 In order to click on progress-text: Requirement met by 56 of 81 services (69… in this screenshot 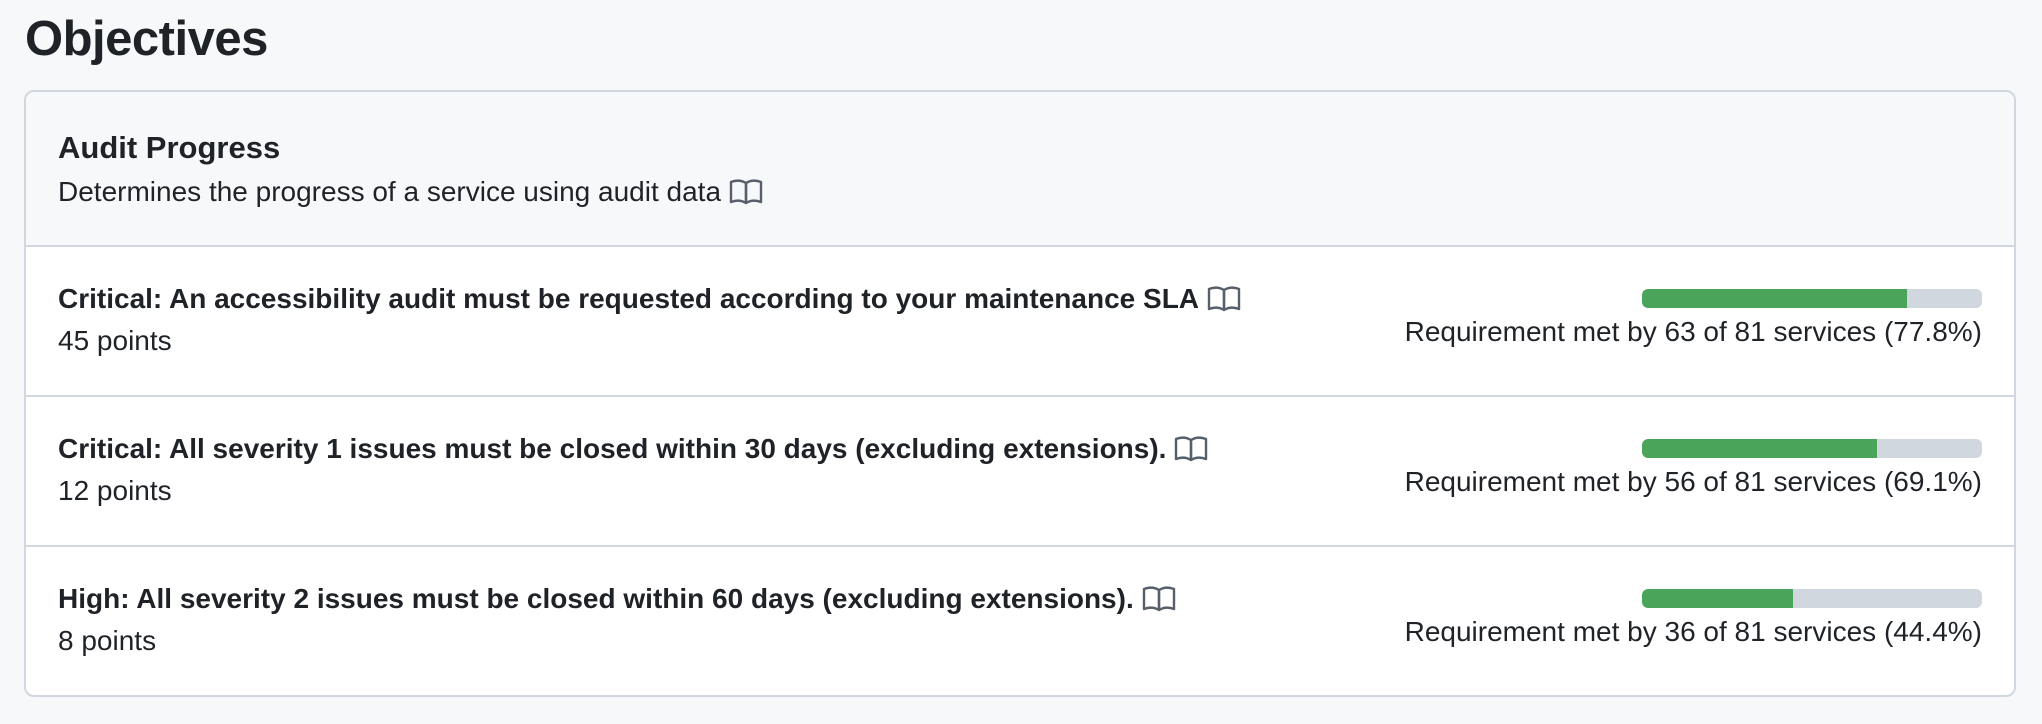, I will do `click(1693, 481)`.